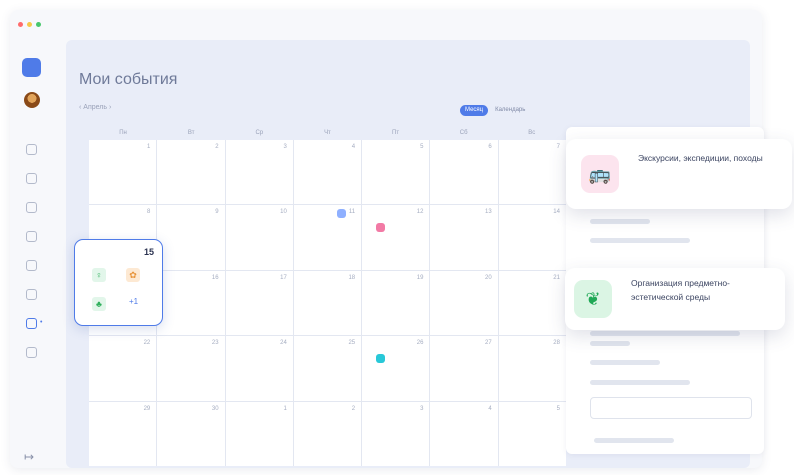  Describe the element at coordinates (671, 408) in the screenshot. I see `responsible-select` at that location.